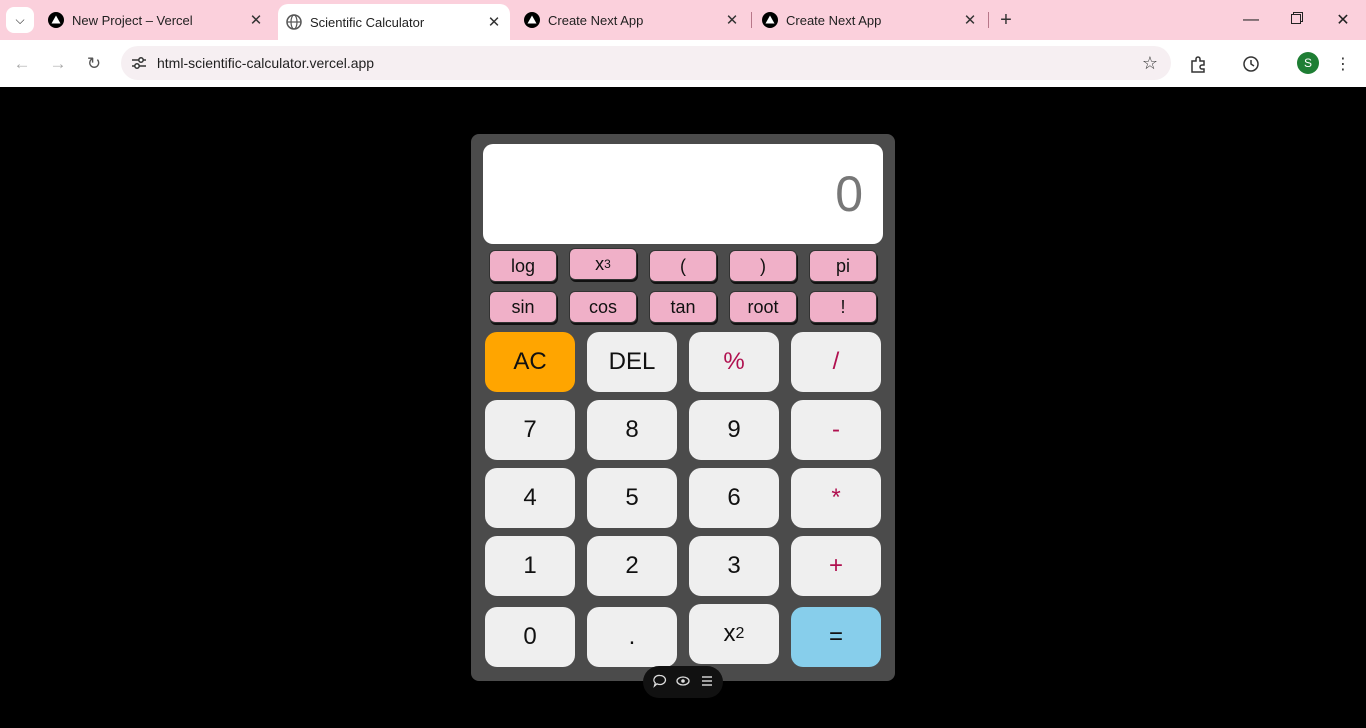  I want to click on square-exponent: 2, so click(740, 633).